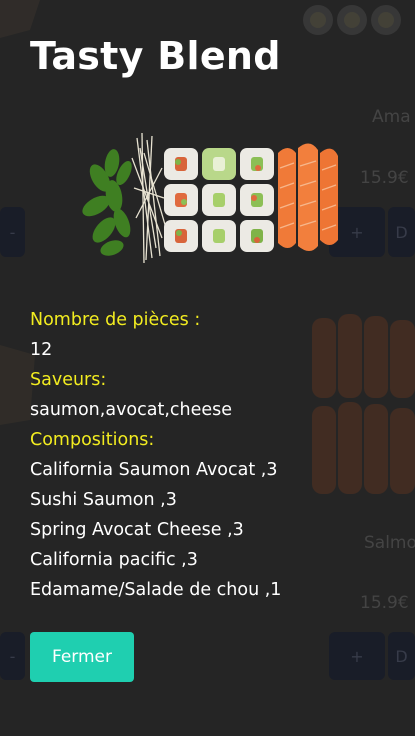  Describe the element at coordinates (103, 500) in the screenshot. I see `composition-item: Sushi Saumon ,3` at that location.